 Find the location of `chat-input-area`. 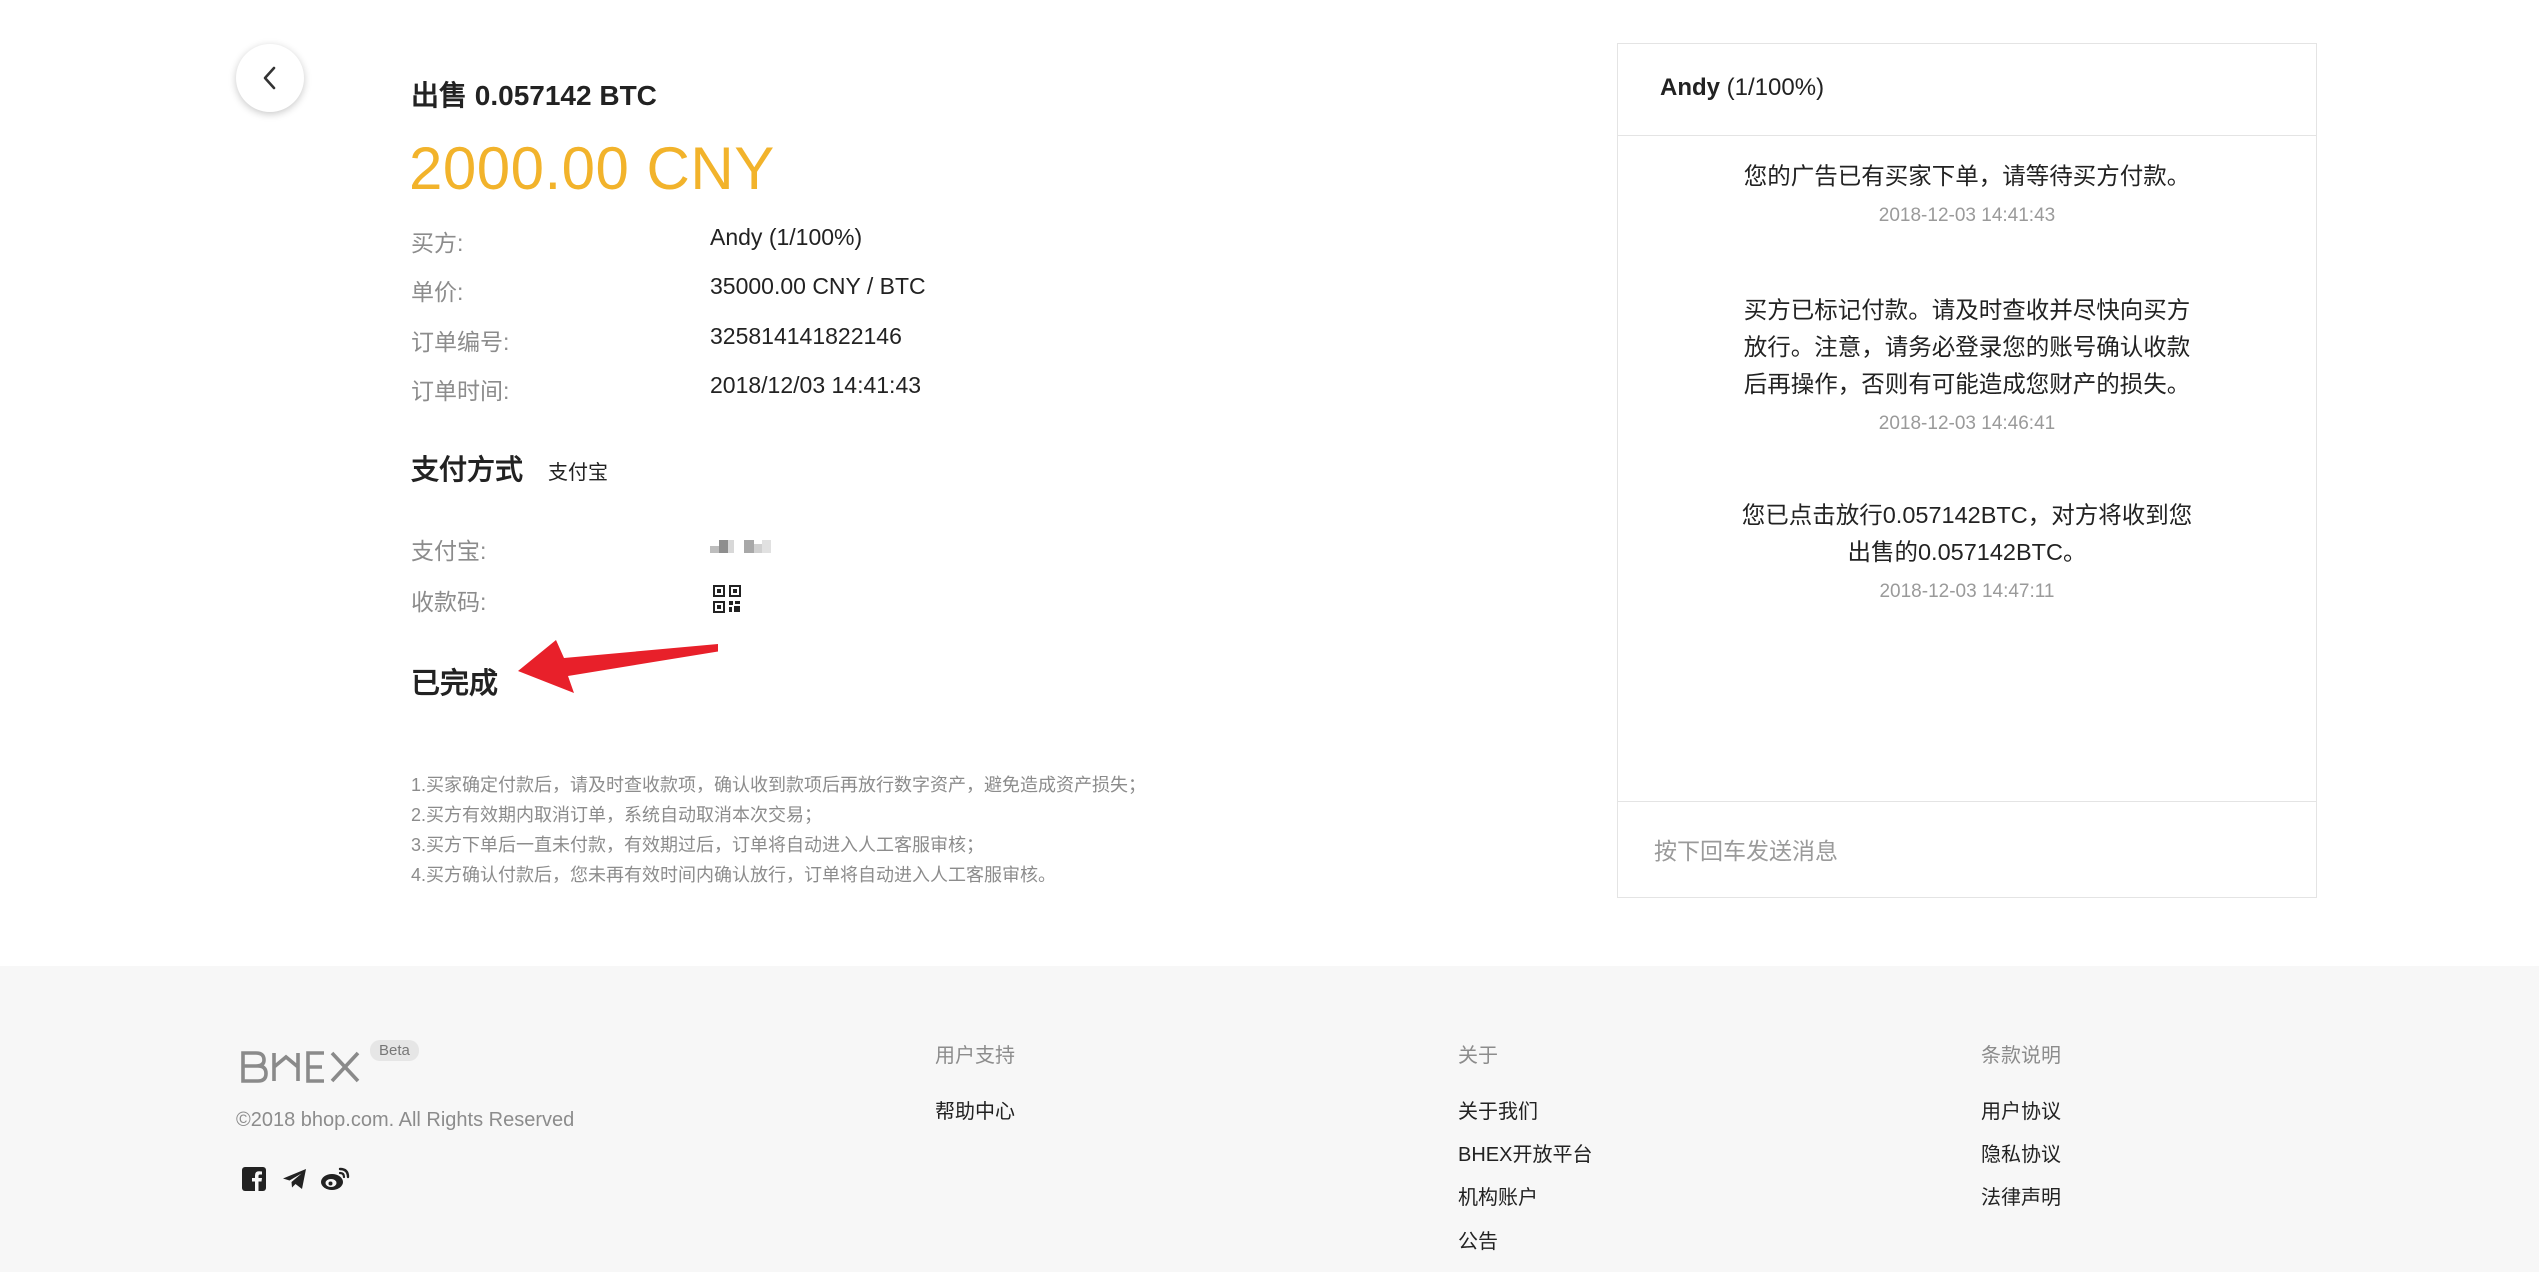

chat-input-area is located at coordinates (1967, 849).